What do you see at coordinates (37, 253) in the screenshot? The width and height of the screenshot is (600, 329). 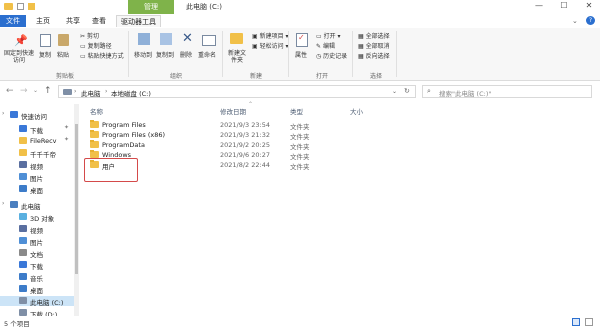 I see `sidebar-item: 文档` at bounding box center [37, 253].